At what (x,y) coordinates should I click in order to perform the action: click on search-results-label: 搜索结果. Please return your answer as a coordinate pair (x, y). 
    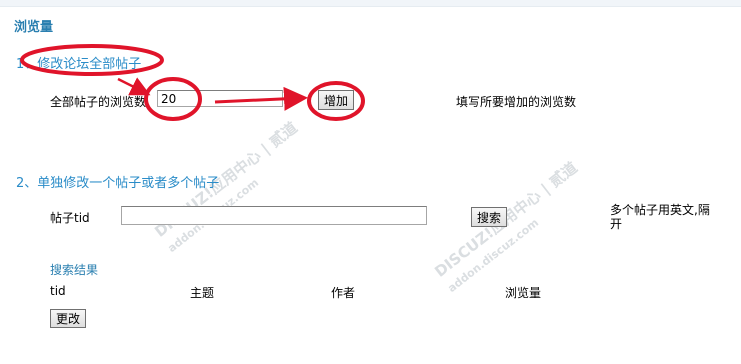
    Looking at the image, I should click on (74, 270).